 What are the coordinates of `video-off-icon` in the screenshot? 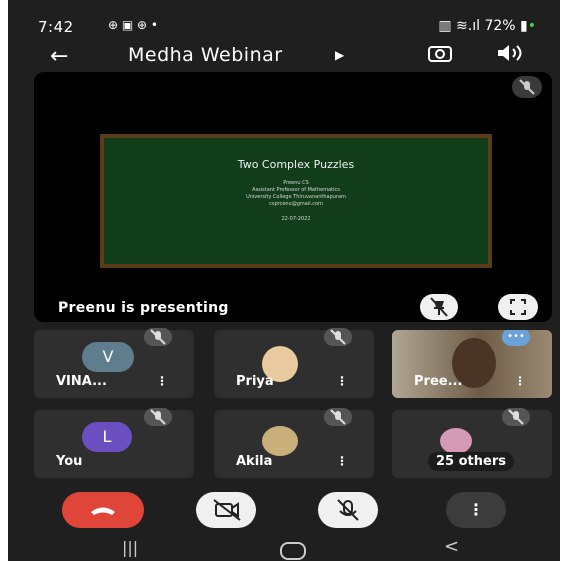 It's located at (227, 510).